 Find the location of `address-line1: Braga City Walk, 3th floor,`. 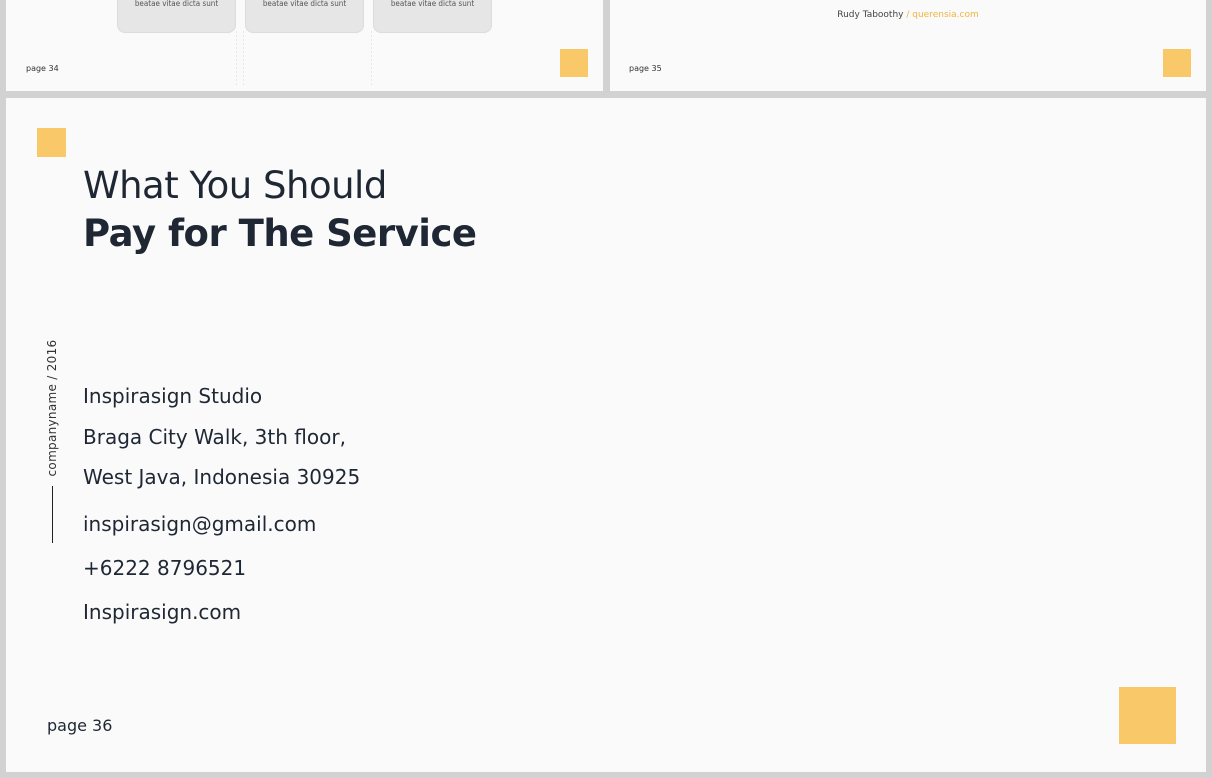

address-line1: Braga City Walk, 3th floor, is located at coordinates (214, 437).